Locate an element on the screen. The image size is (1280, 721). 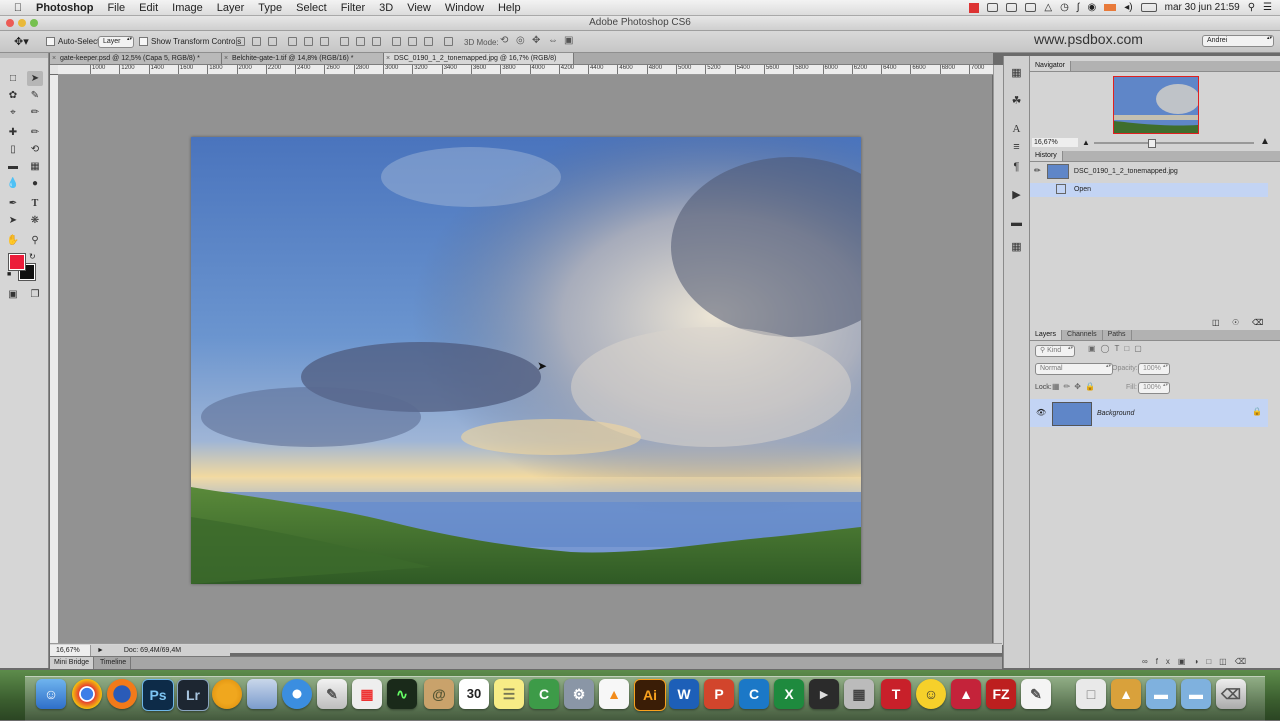
navigator-zoom-field: 16,67% is located at coordinates (1055, 142).